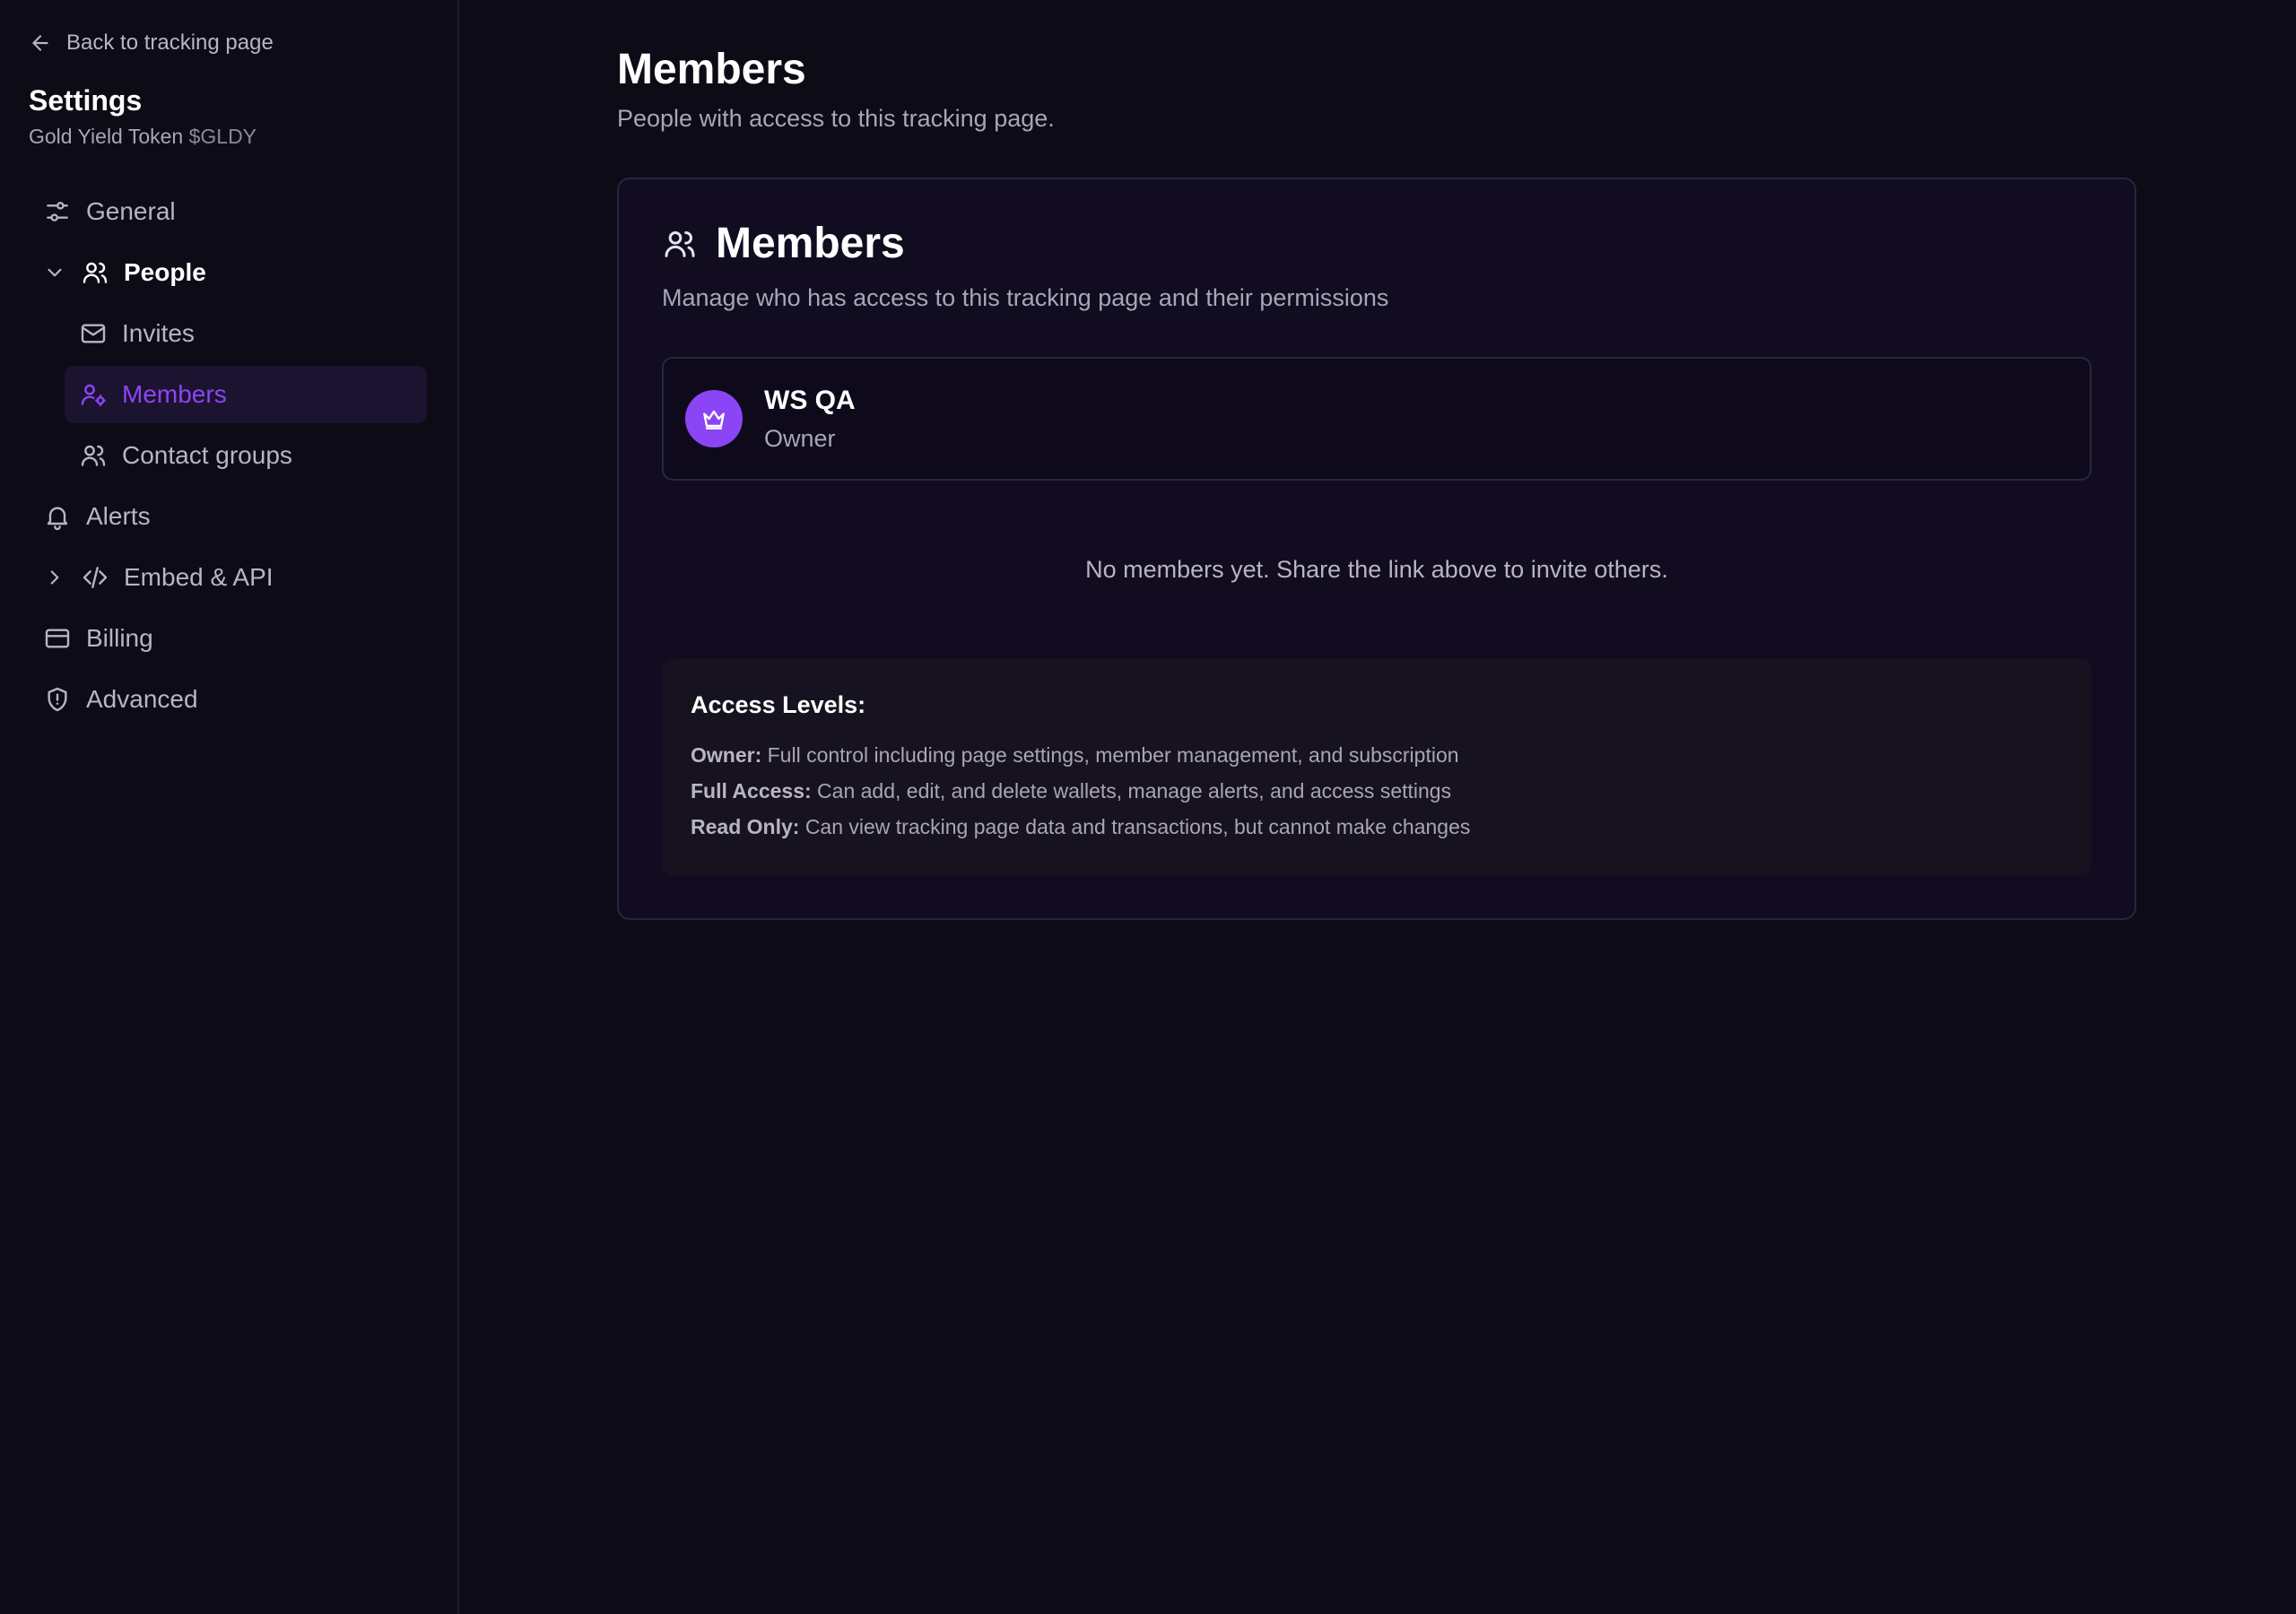  I want to click on project-ticker: $GLDY, so click(222, 136).